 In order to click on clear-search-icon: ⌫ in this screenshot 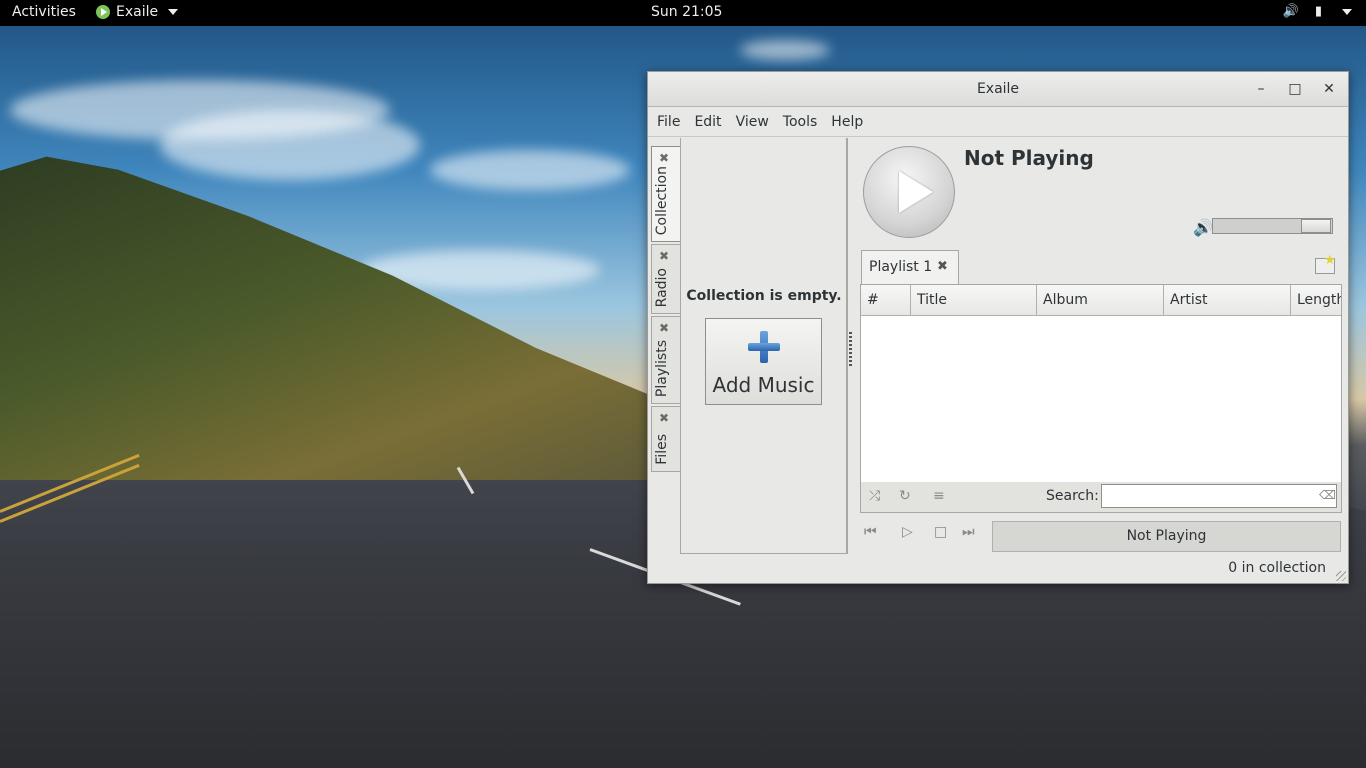, I will do `click(1327, 495)`.